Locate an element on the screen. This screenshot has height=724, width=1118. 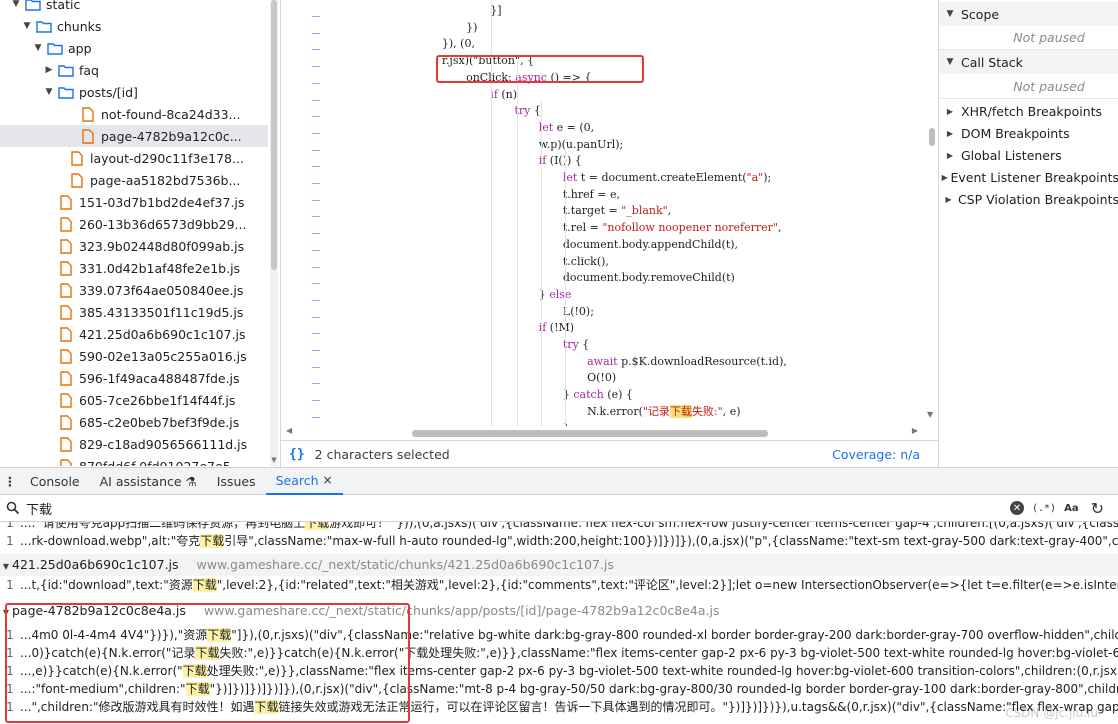
code-line: document.body.removeChild(t) is located at coordinates (649, 277).